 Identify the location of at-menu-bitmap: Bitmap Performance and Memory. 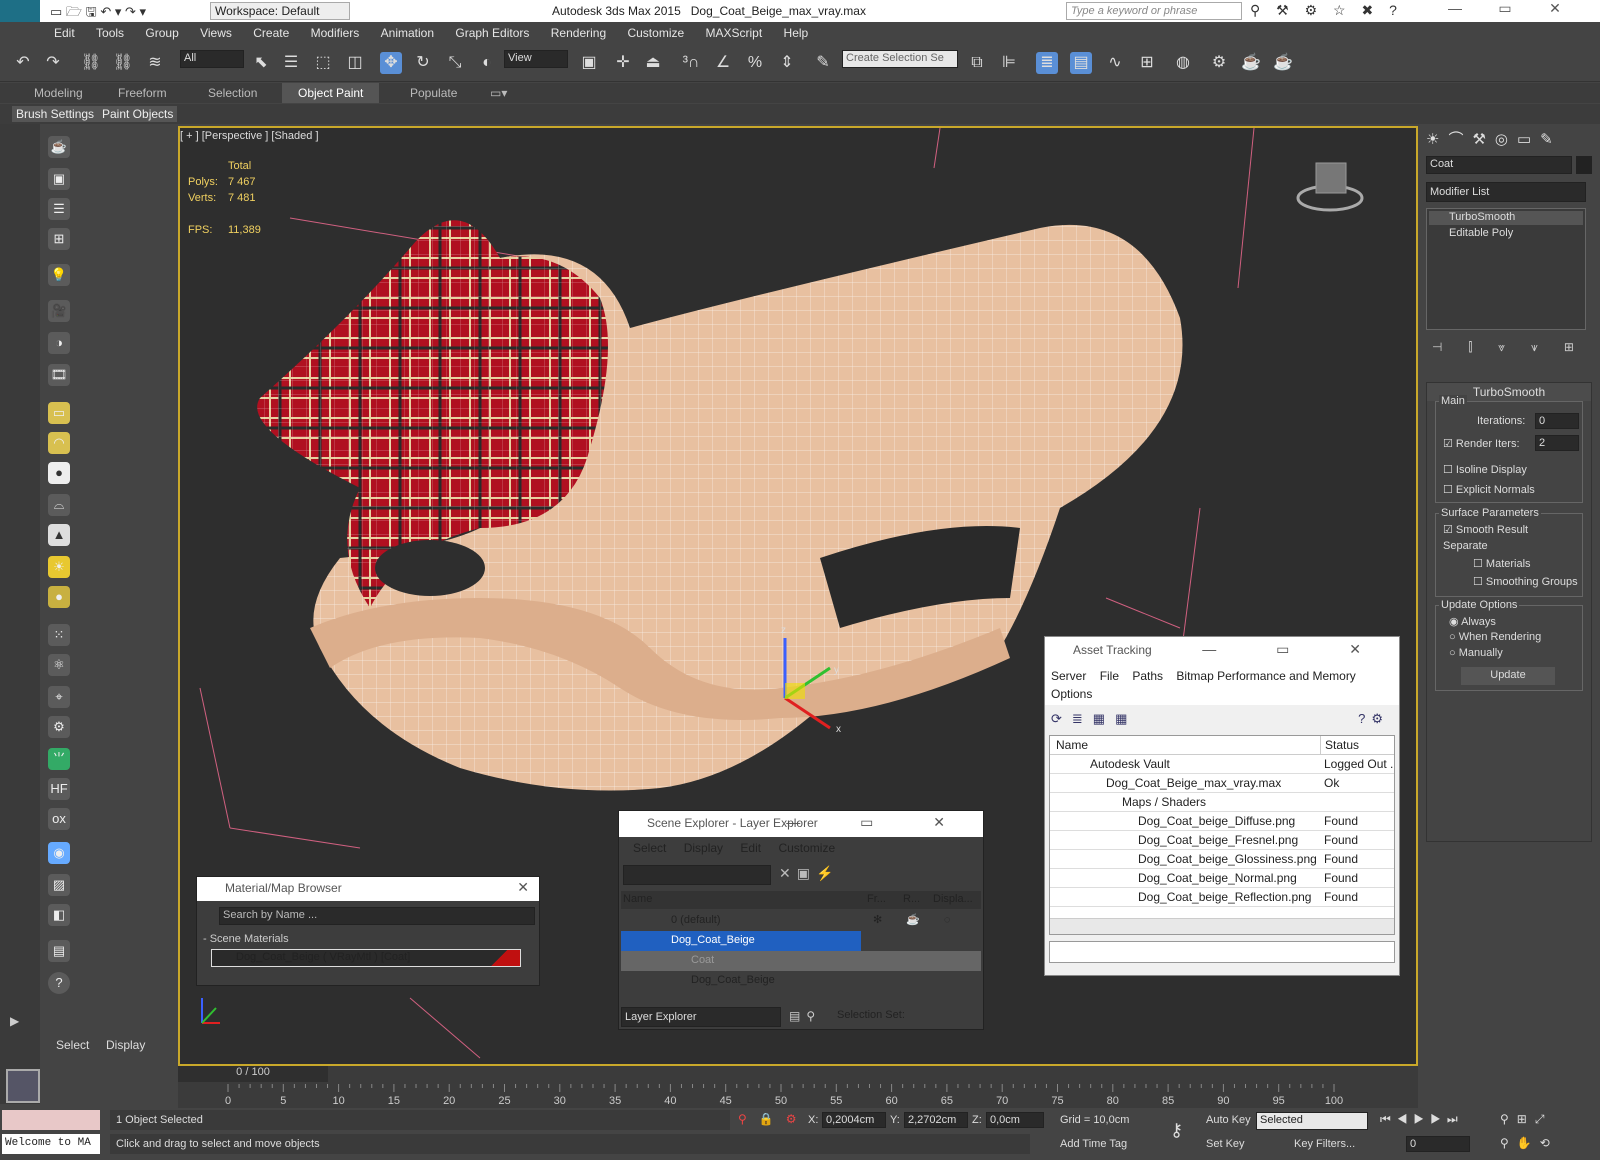
(1265, 676).